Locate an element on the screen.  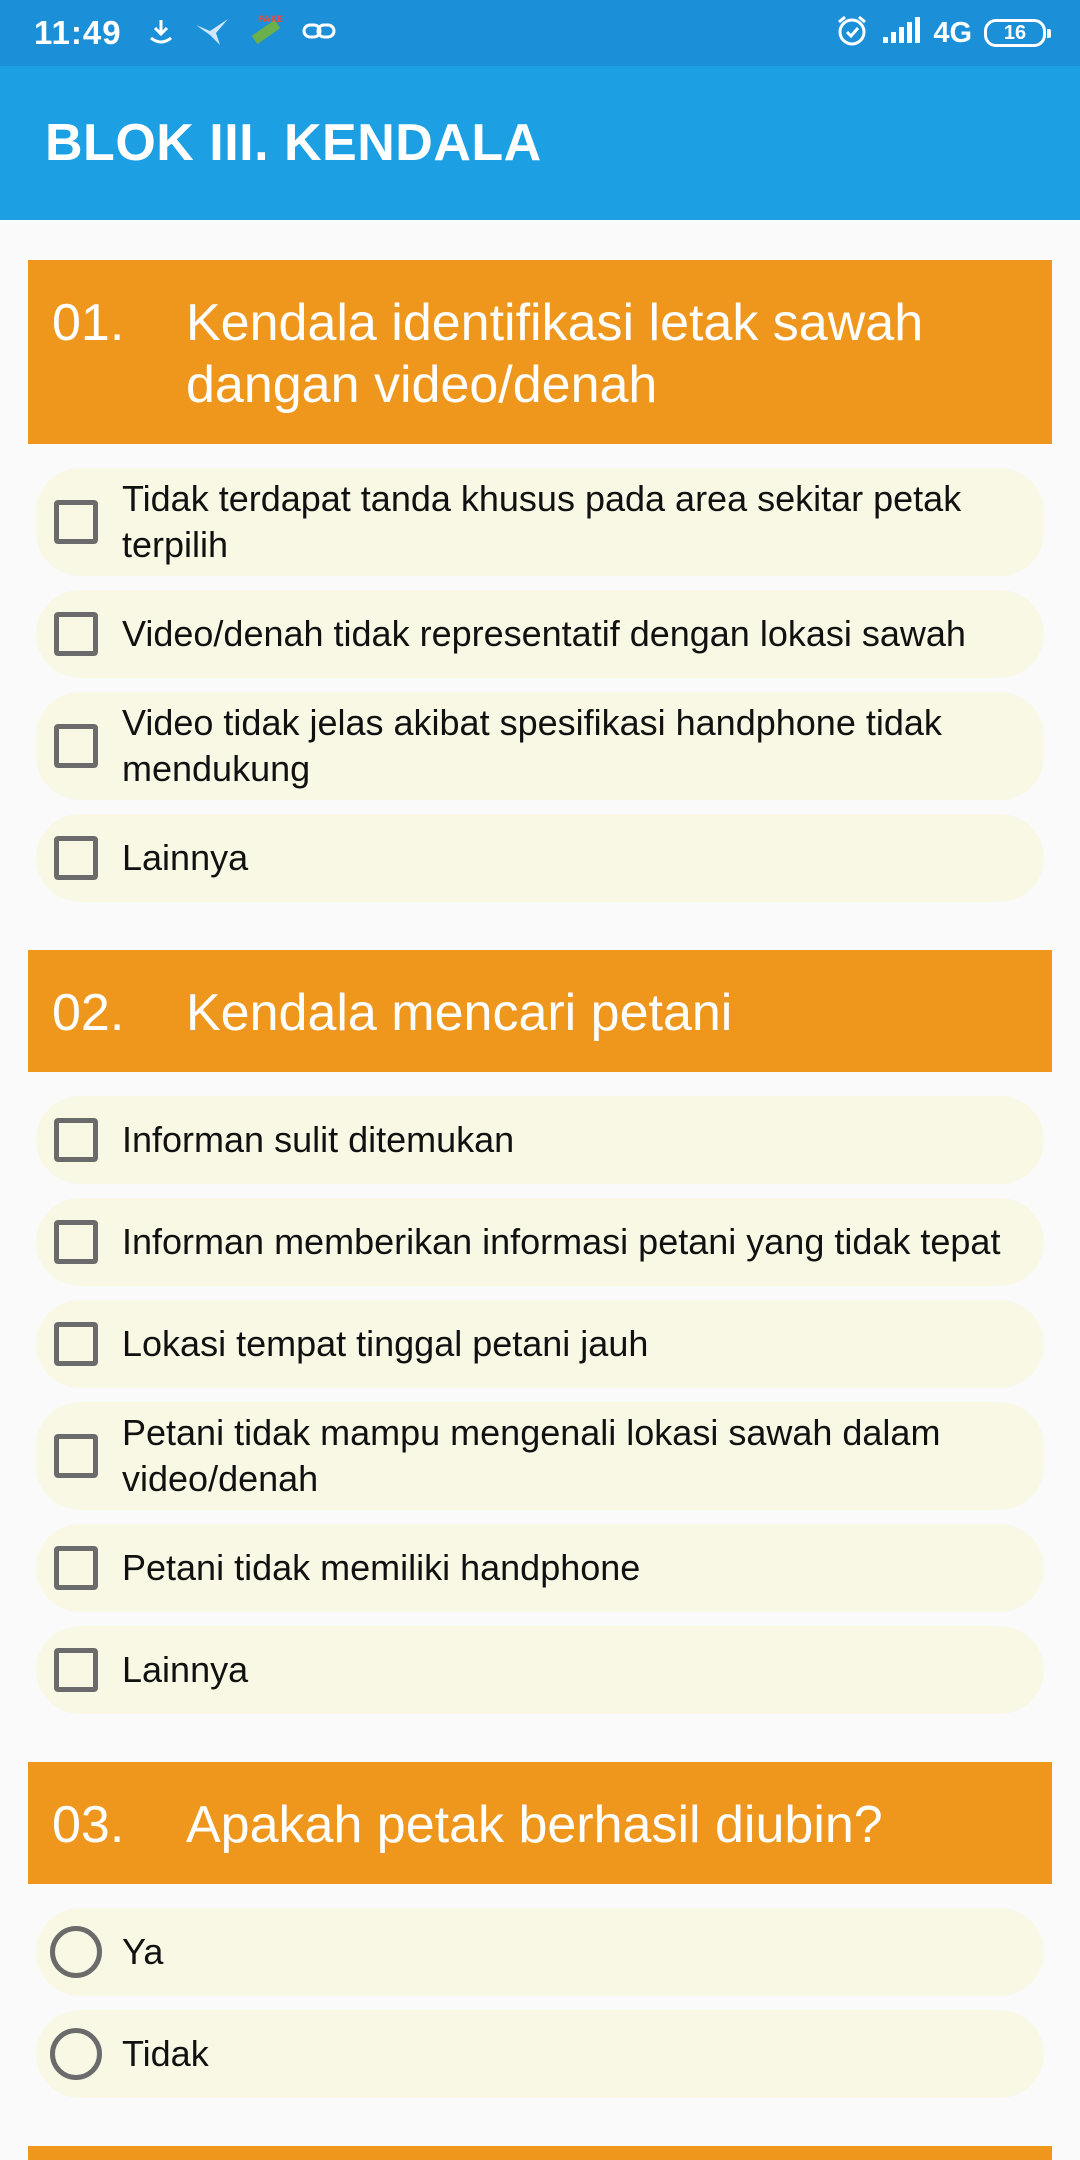
battery-icon: 16 is located at coordinates (1017, 33).